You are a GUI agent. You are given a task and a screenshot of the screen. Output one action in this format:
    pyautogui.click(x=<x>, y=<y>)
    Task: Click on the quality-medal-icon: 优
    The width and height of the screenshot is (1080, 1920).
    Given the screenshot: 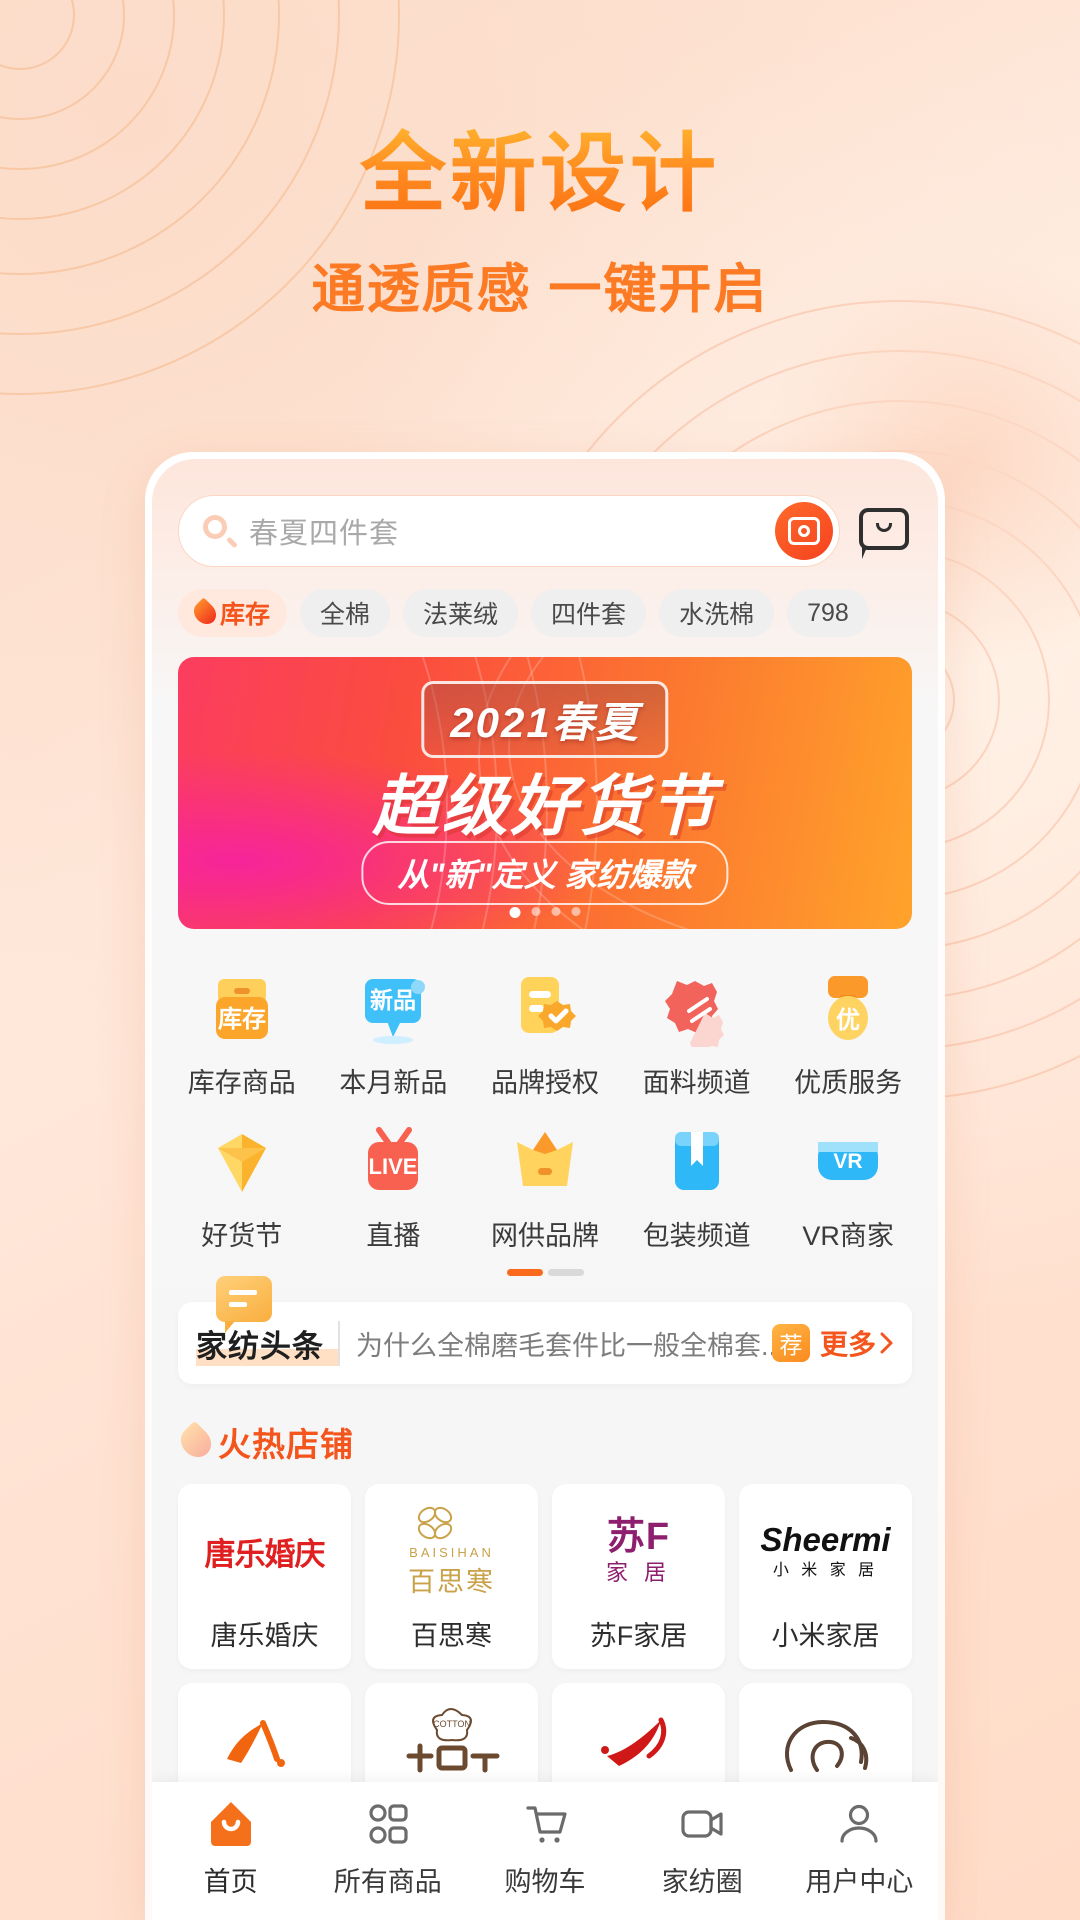 What is the action you would take?
    pyautogui.click(x=848, y=1009)
    